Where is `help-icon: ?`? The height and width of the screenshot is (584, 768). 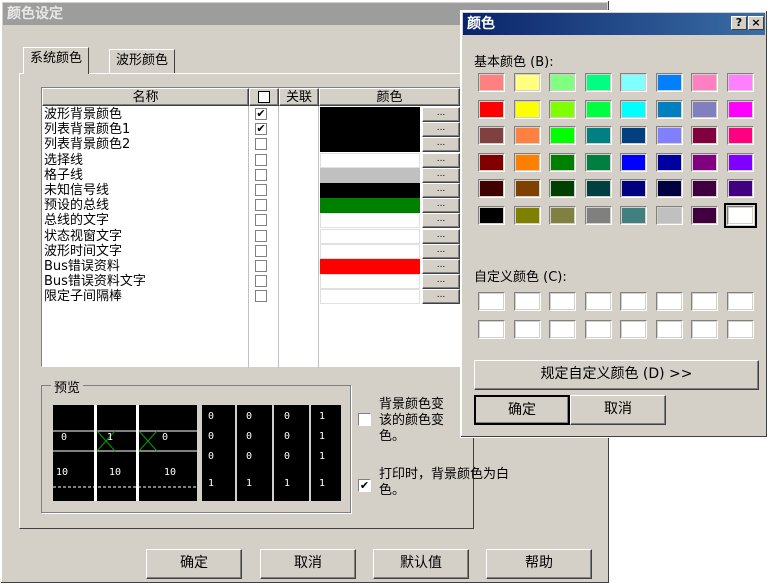 help-icon: ? is located at coordinates (739, 23).